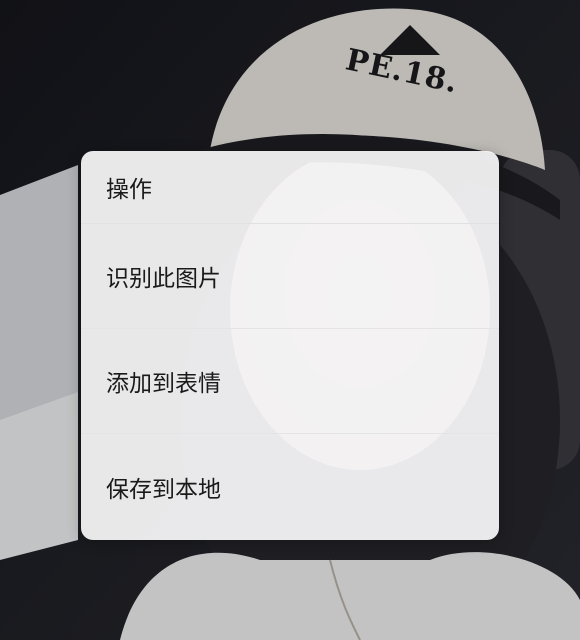 The height and width of the screenshot is (640, 580). What do you see at coordinates (290, 276) in the screenshot?
I see `menu-item-recognize-image: 识别此图片` at bounding box center [290, 276].